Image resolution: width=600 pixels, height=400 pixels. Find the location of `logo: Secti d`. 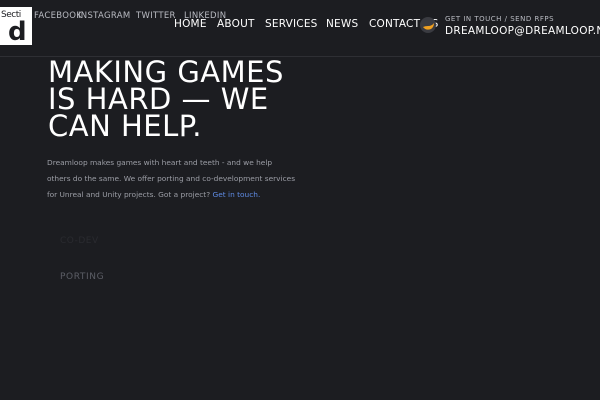

logo: Secti d is located at coordinates (16, 26).